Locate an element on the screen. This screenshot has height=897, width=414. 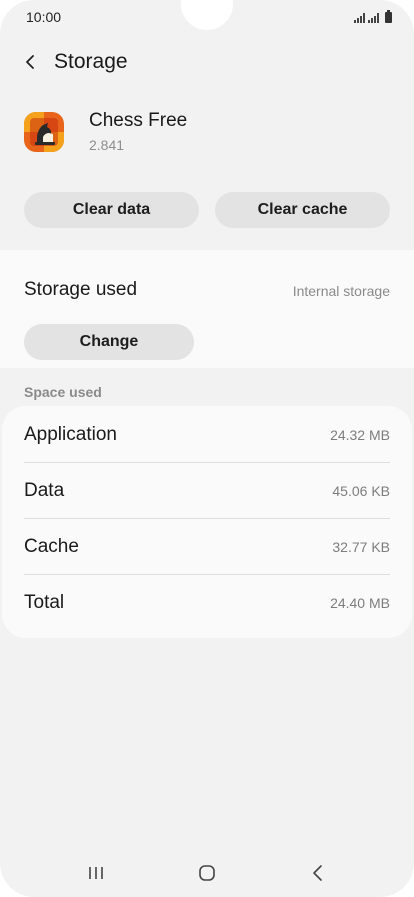
signal-icon is located at coordinates (359, 18).